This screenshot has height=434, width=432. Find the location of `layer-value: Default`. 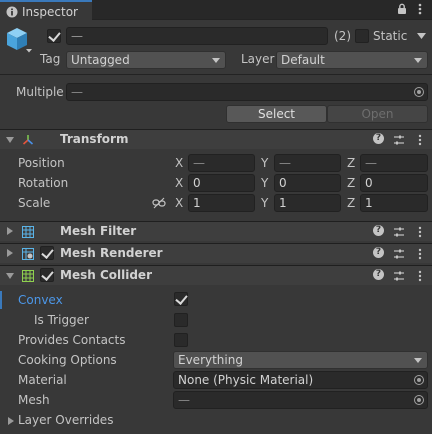

layer-value: Default is located at coordinates (303, 60).